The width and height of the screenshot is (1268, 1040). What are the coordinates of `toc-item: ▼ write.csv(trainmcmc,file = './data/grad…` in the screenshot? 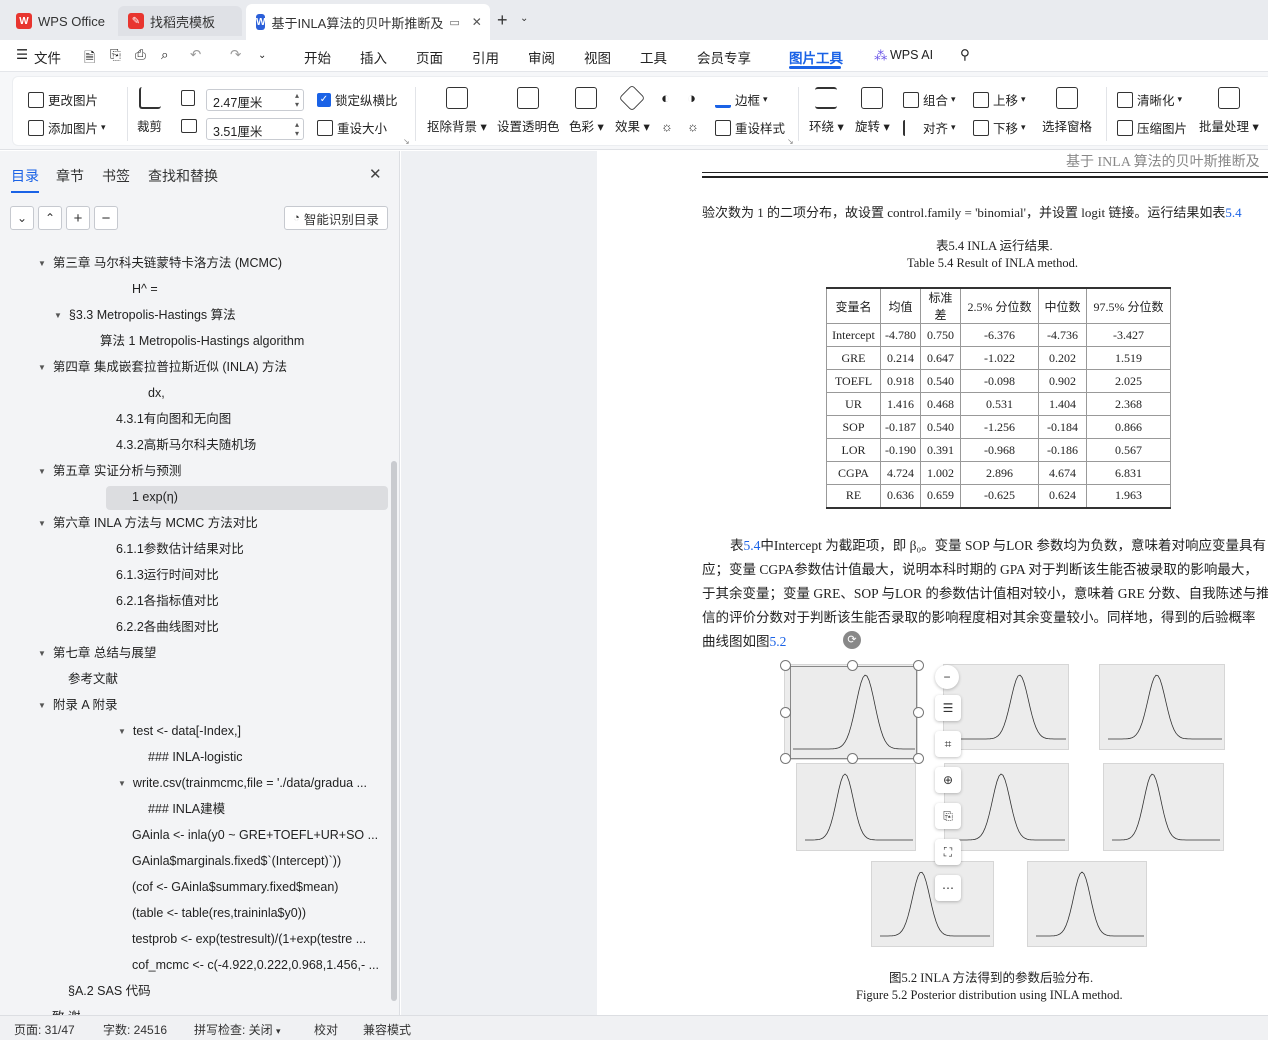 It's located at (242, 783).